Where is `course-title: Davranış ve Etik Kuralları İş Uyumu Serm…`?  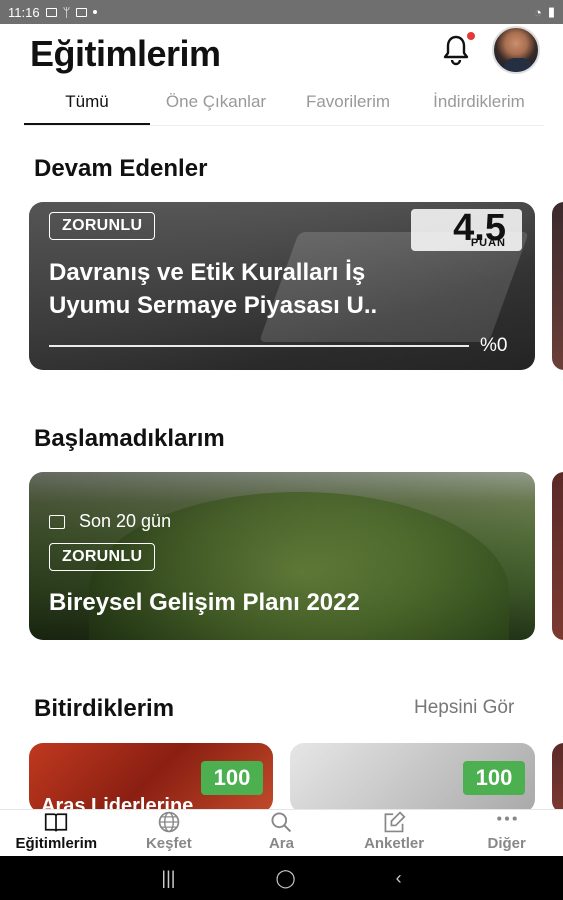
course-title: Davranış ve Etik Kuralları İş Uyumu Serm… is located at coordinates (213, 289).